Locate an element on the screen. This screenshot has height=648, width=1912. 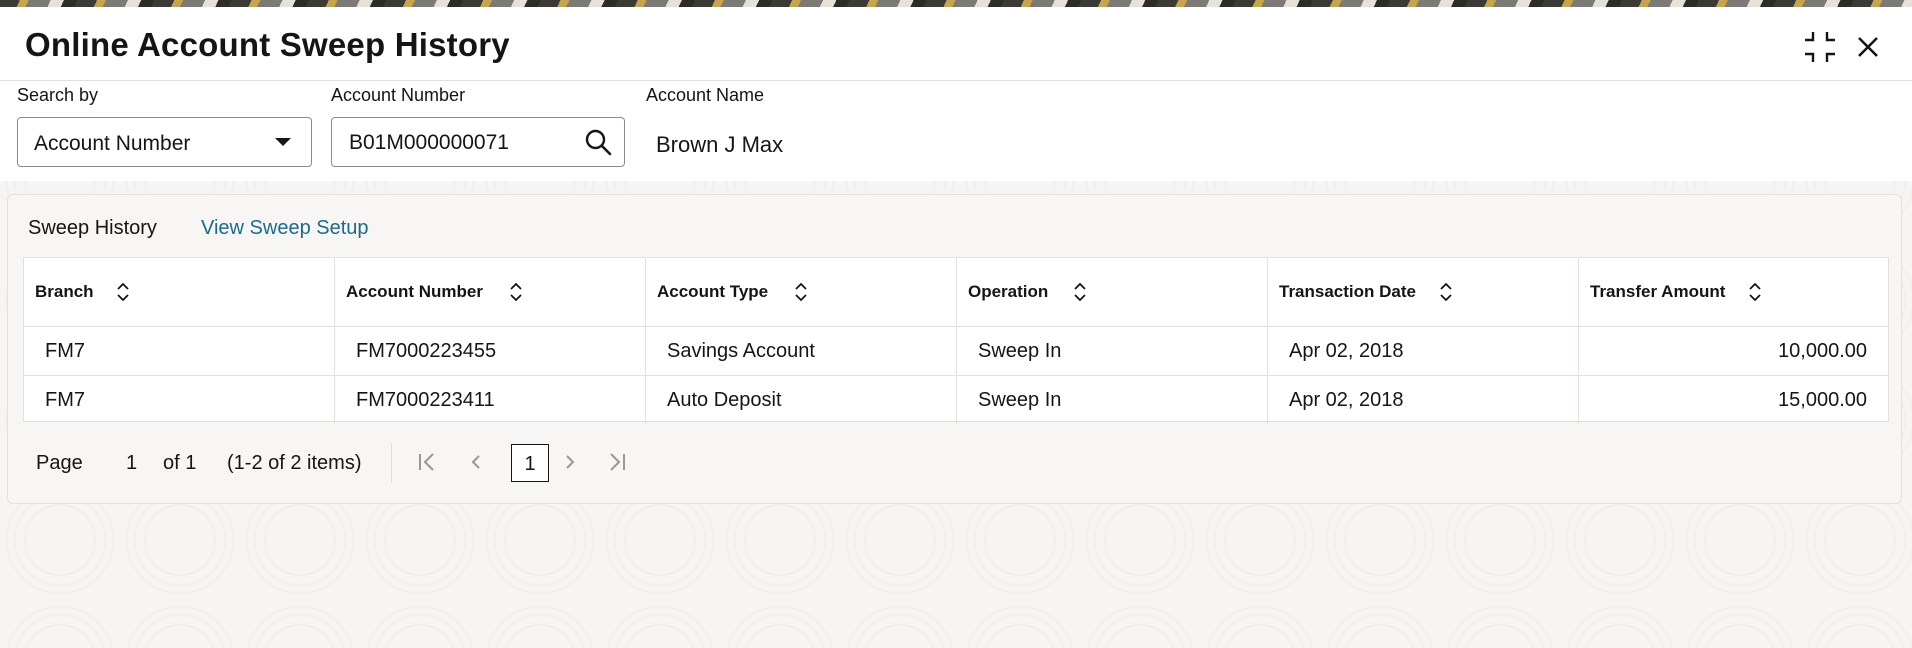
column-header-branch: Branch is located at coordinates (179, 292).